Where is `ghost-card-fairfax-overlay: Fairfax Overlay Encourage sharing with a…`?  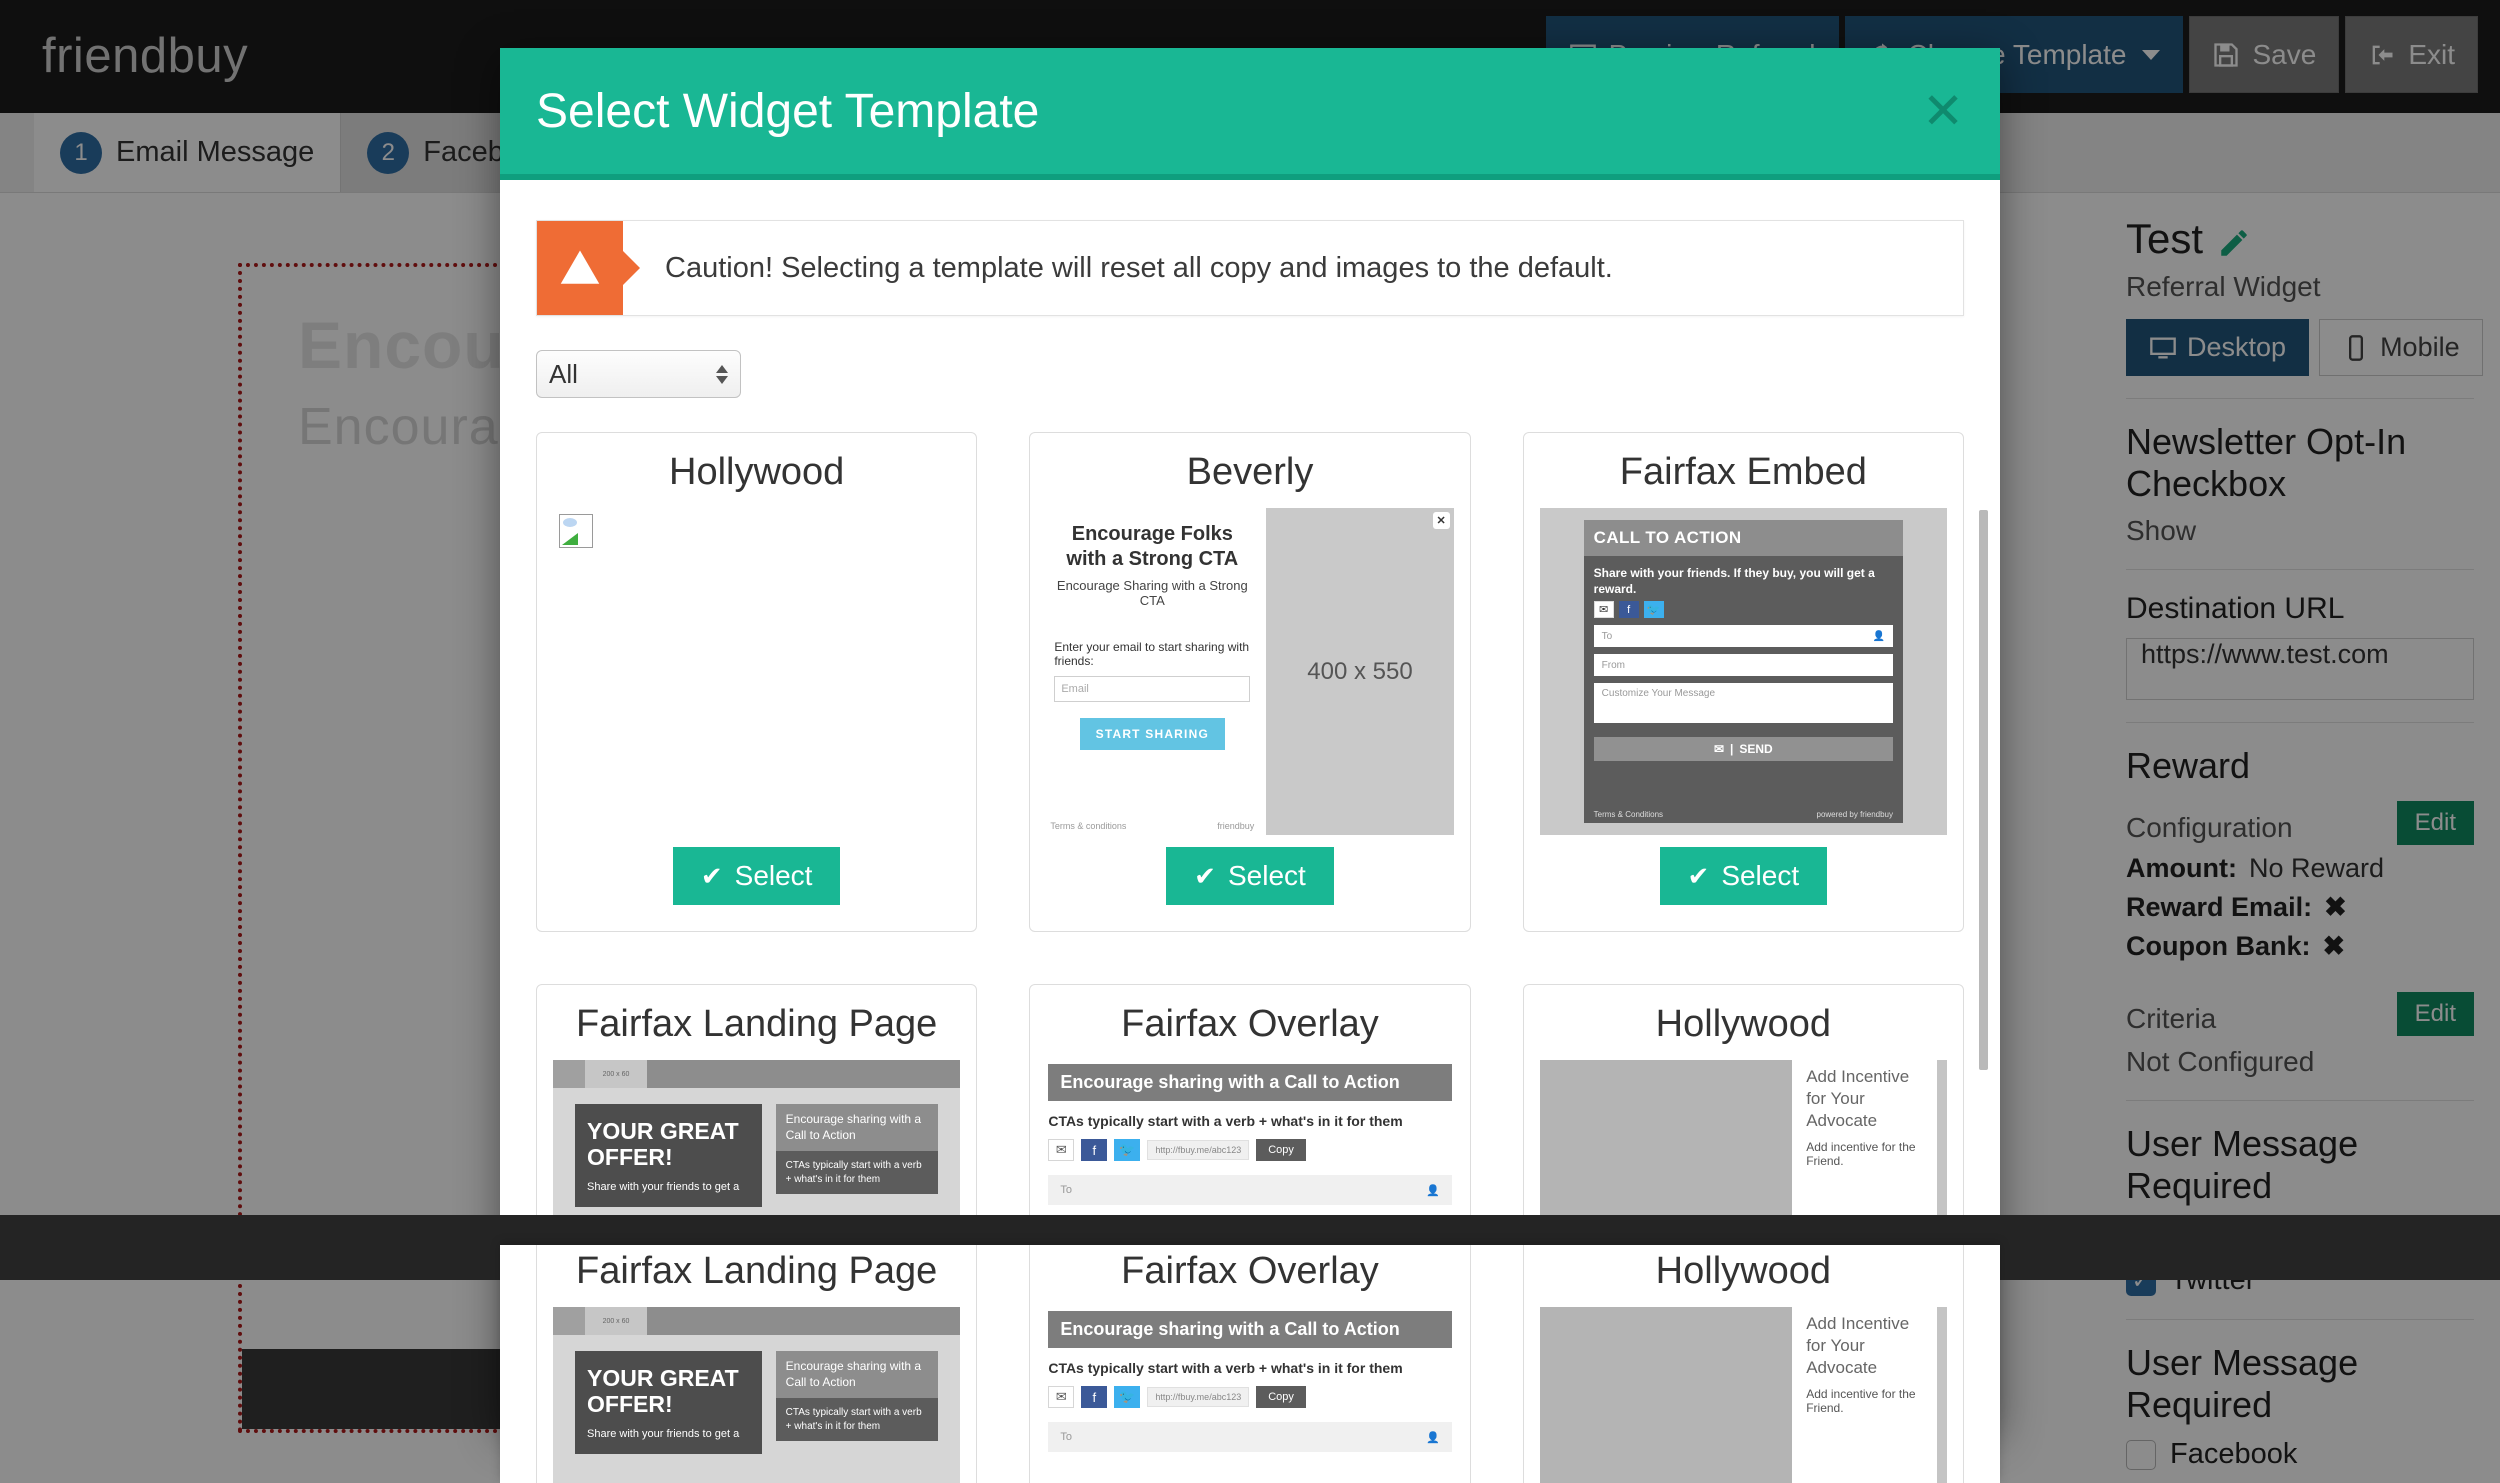
ghost-card-fairfax-overlay: Fairfax Overlay Encourage sharing with a… is located at coordinates (1250, 1364).